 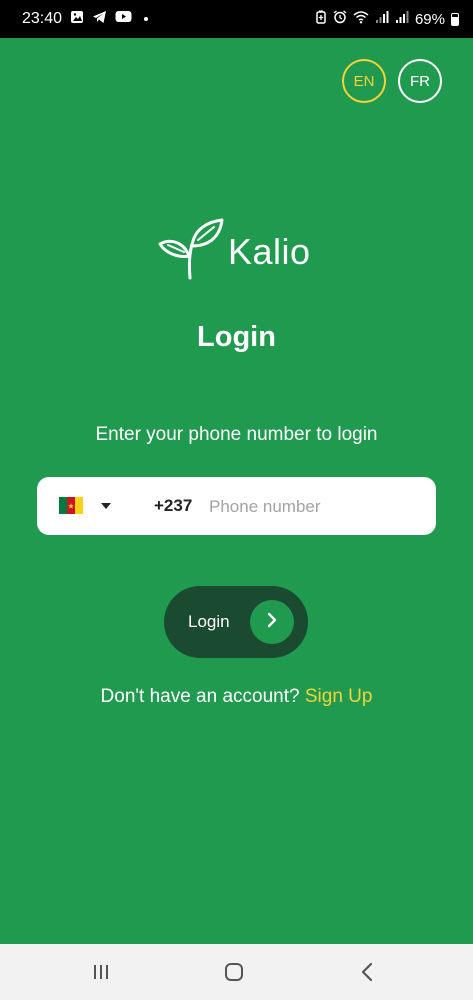 I want to click on login-button: Login, so click(x=236, y=622).